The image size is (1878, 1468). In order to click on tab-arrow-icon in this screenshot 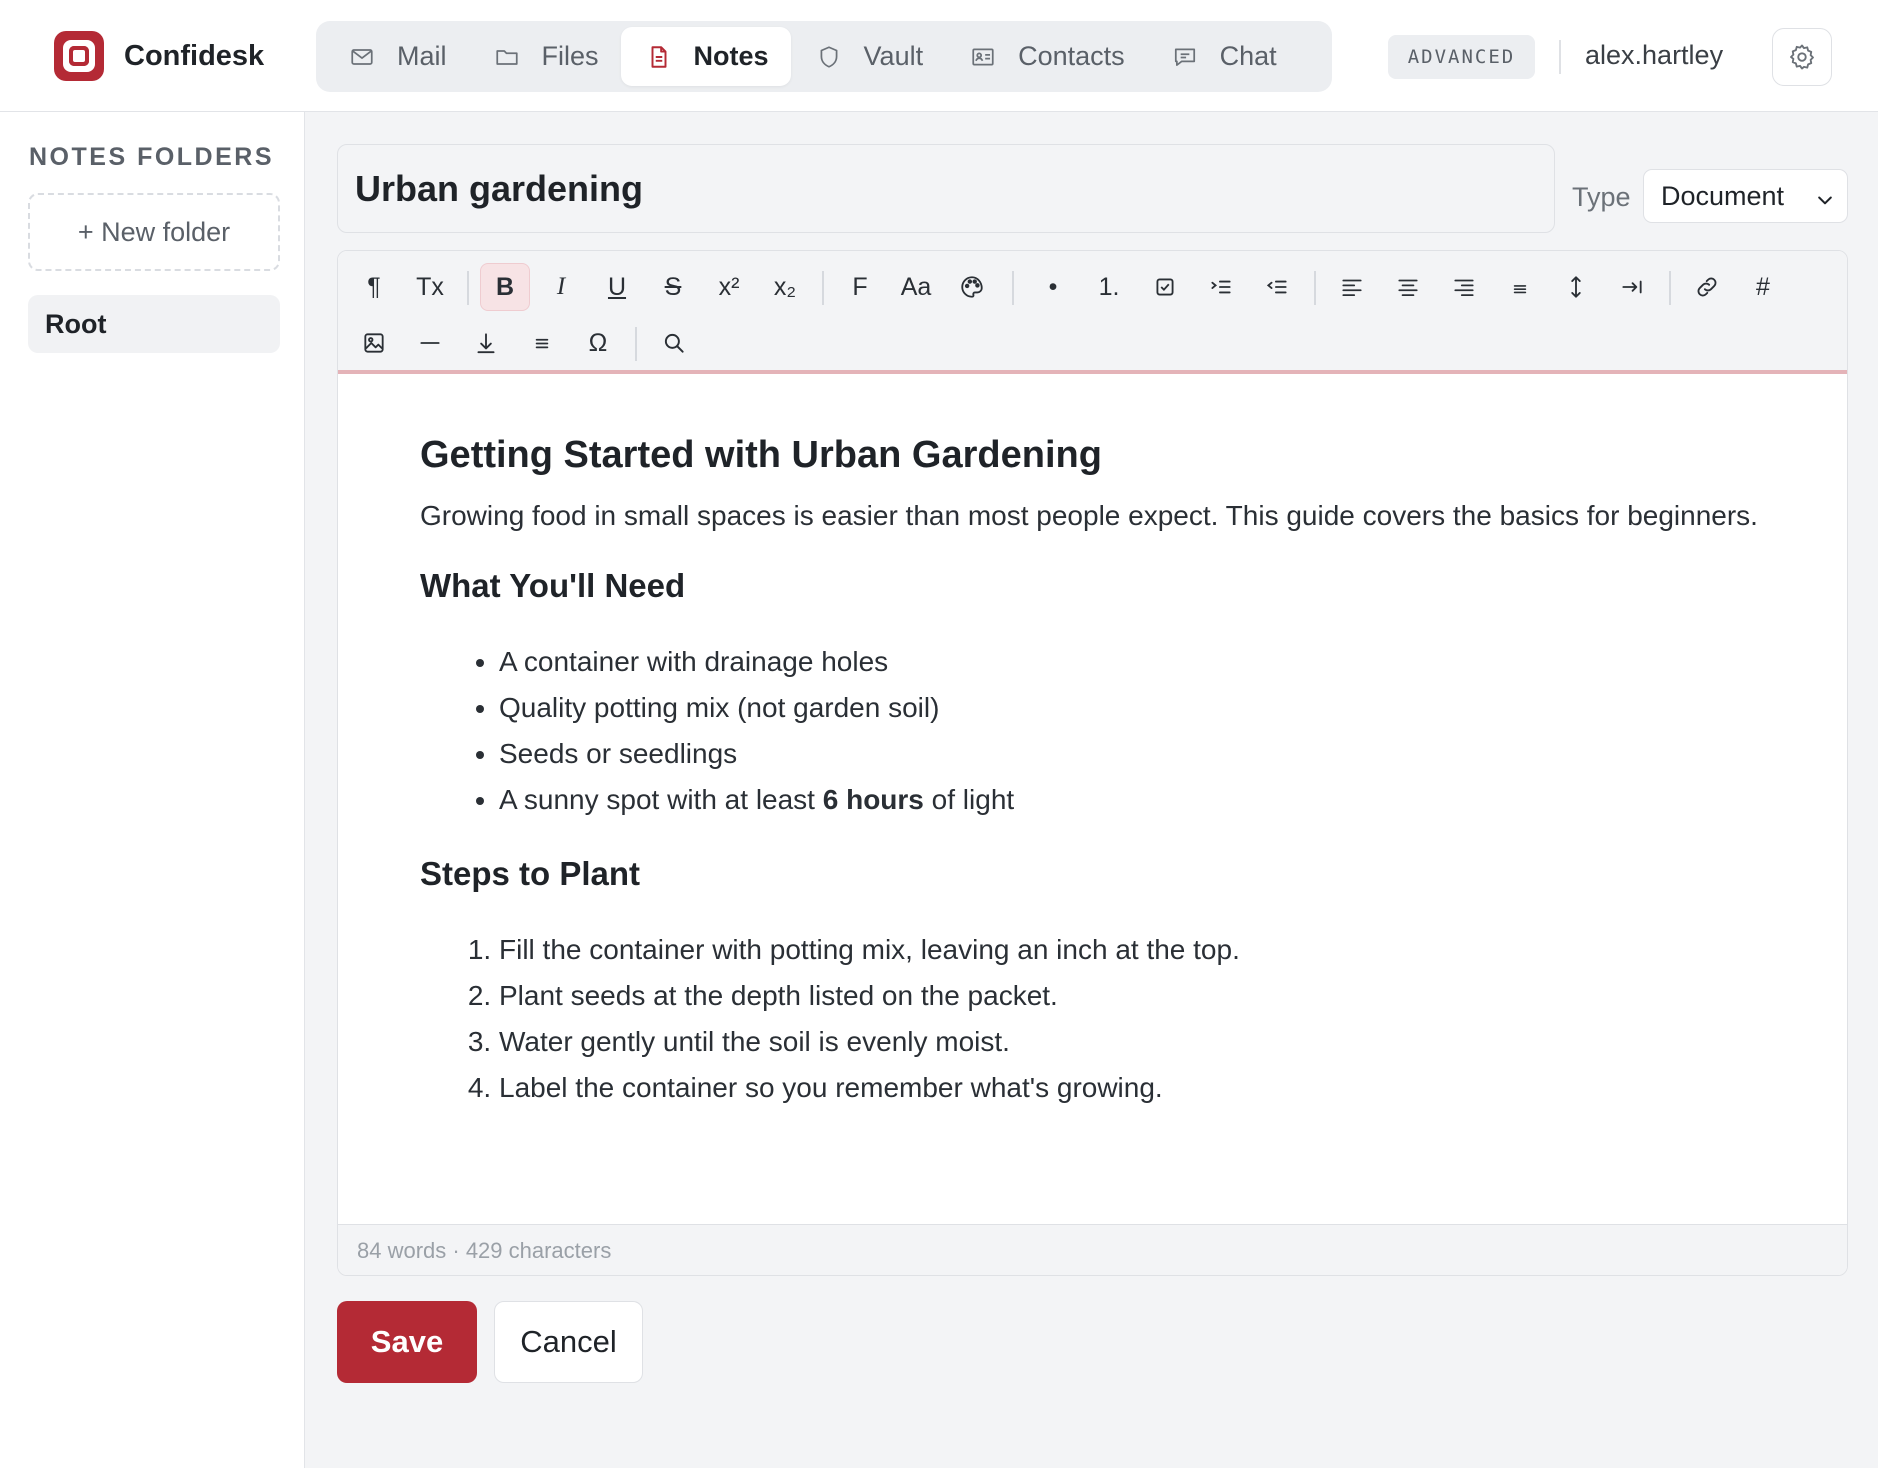, I will do `click(1632, 287)`.